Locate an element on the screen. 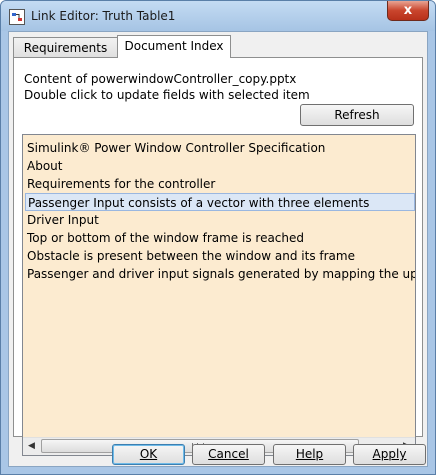  close-button: x is located at coordinates (408, 11).